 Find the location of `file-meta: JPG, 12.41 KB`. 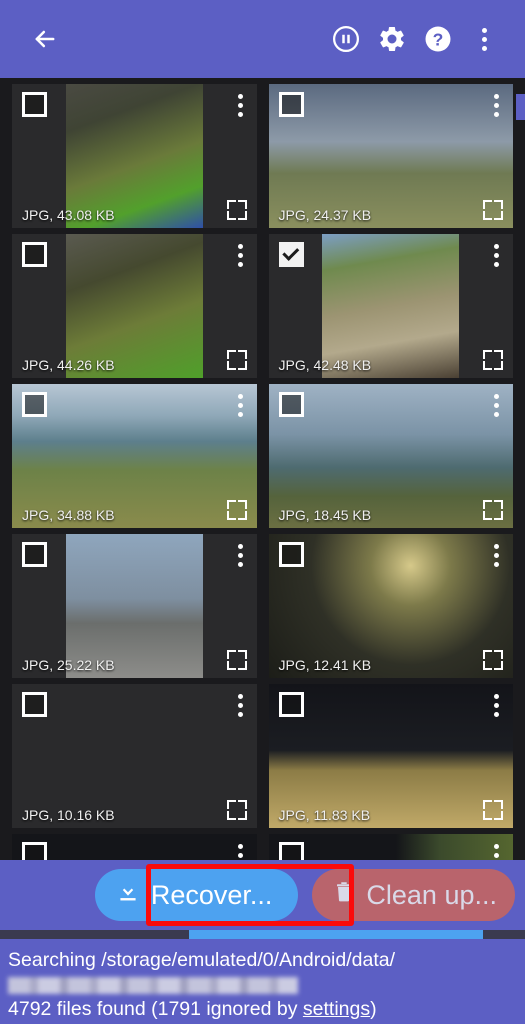

file-meta: JPG, 12.41 KB is located at coordinates (325, 665).